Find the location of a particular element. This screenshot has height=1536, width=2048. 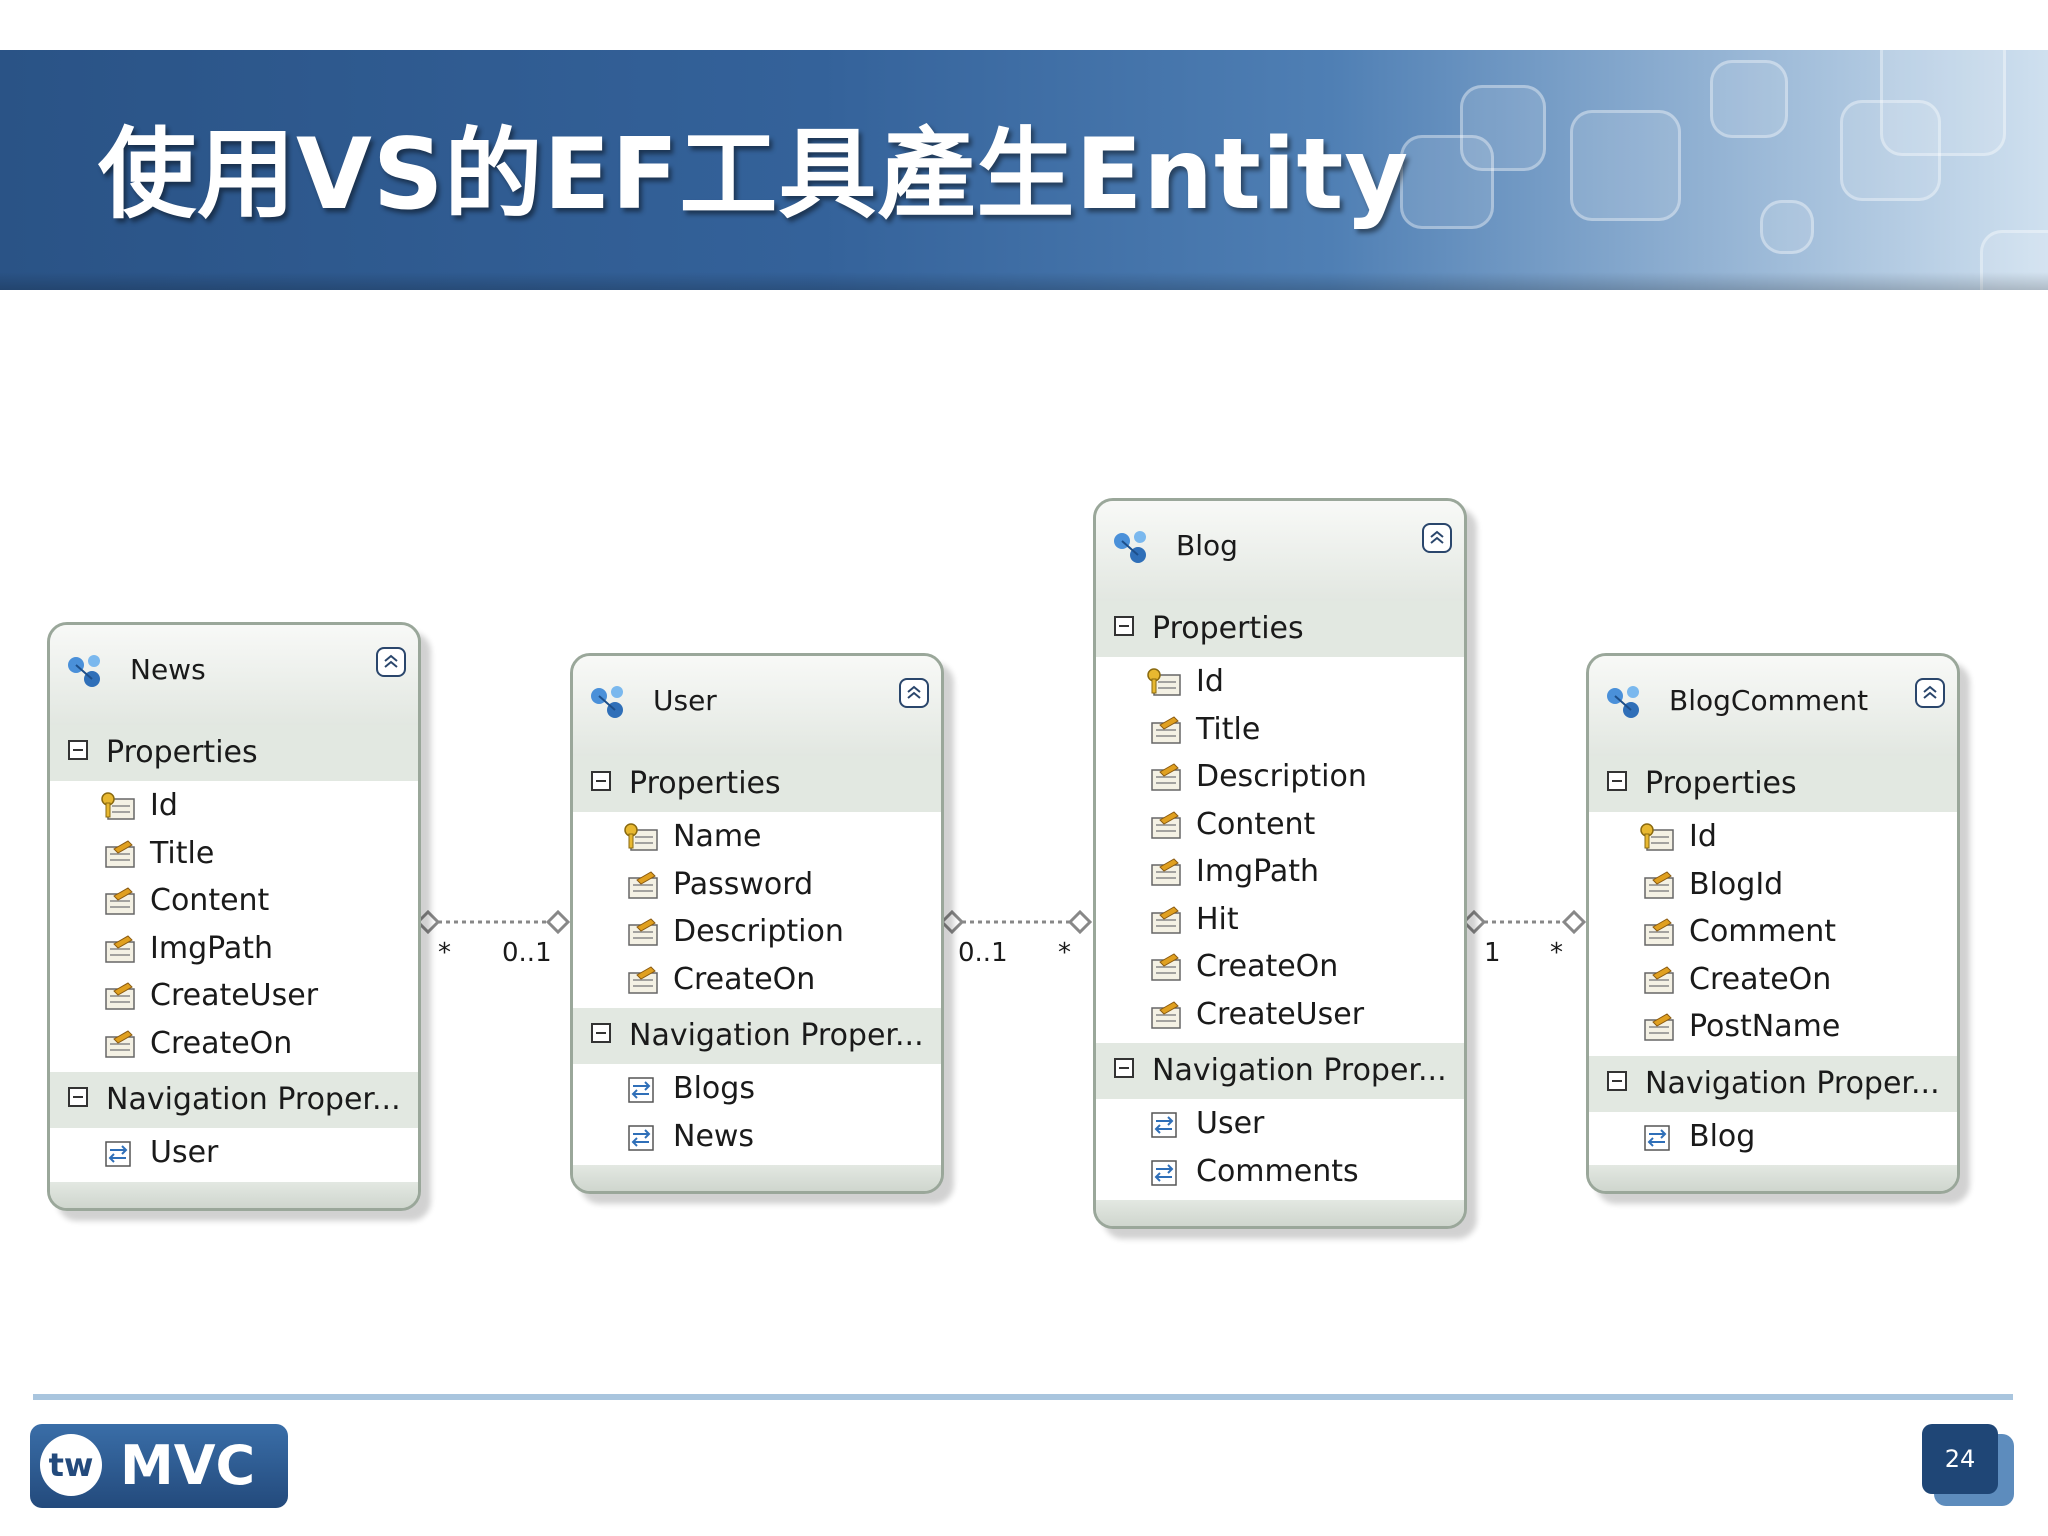

page-number: 24 is located at coordinates (1960, 1459).